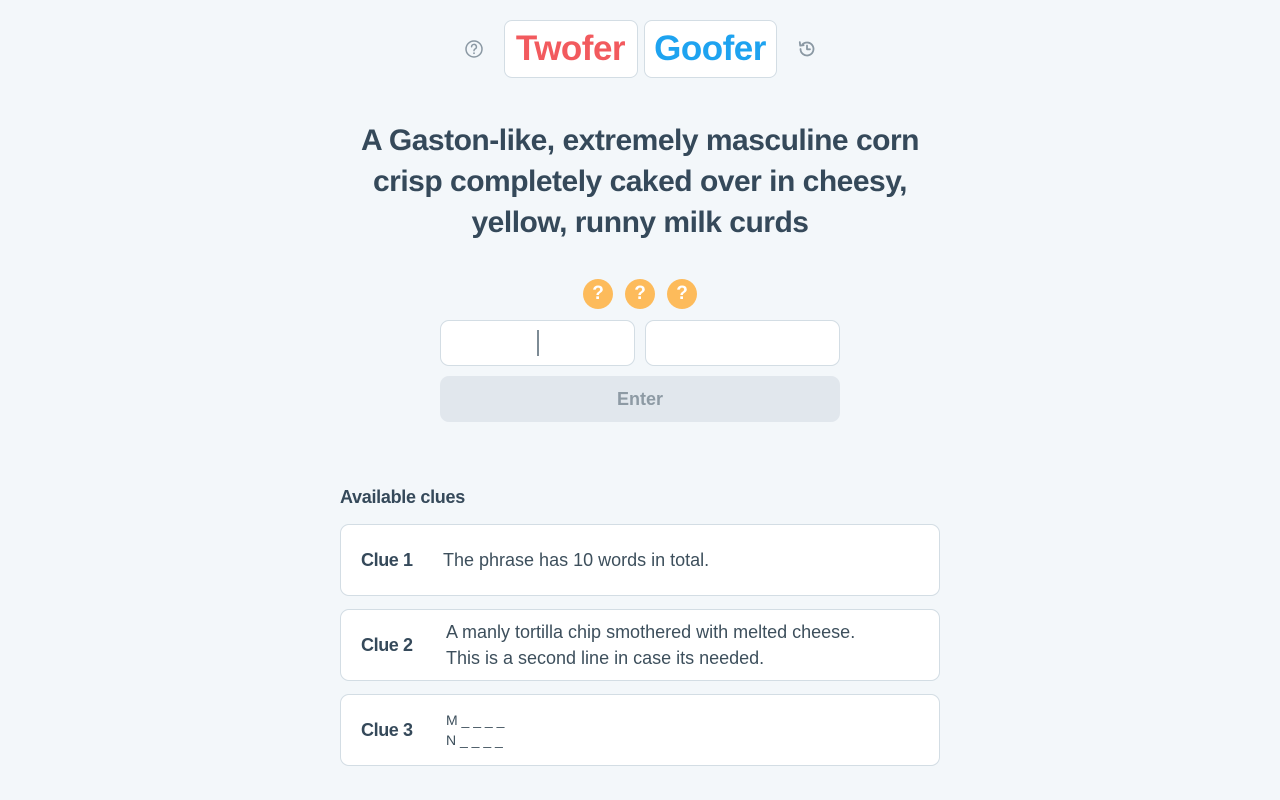 Image resolution: width=1280 pixels, height=800 pixels. I want to click on enter-button: Enter, so click(640, 399).